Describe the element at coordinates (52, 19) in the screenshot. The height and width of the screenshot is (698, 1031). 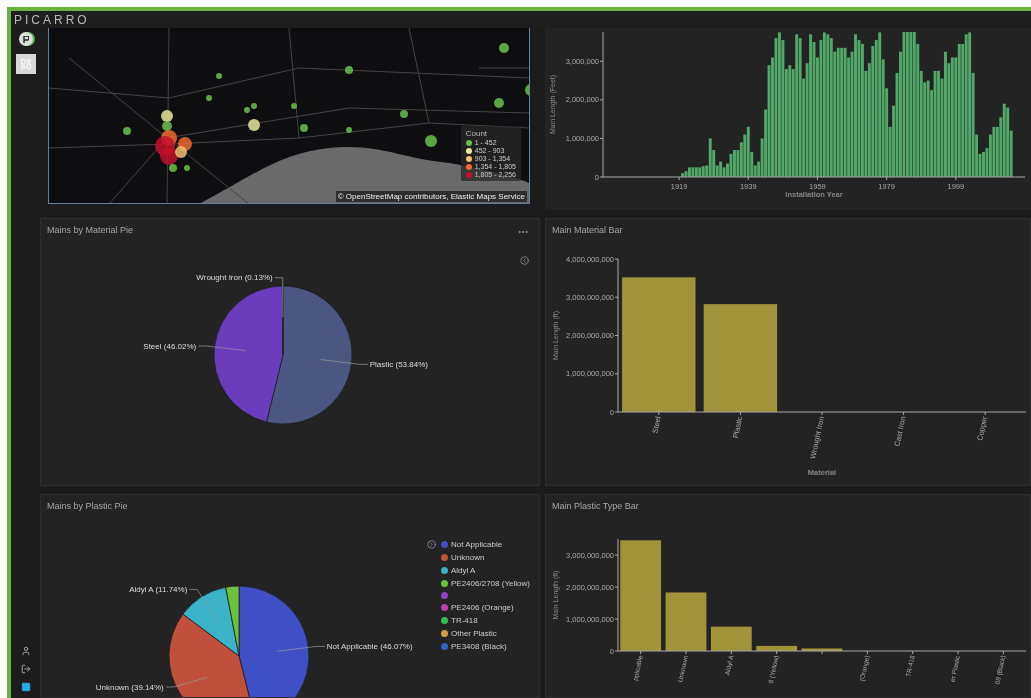
I see `logo: PICARRO` at that location.